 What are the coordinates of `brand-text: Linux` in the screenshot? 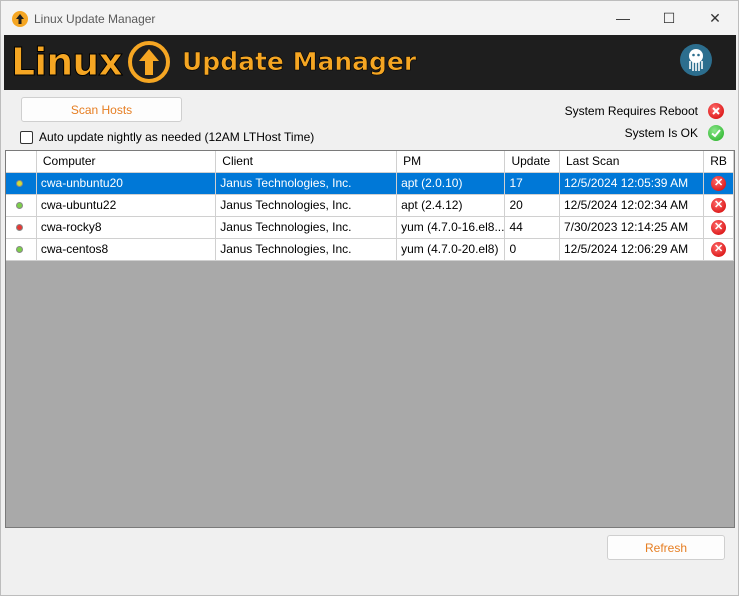 It's located at (67, 62).